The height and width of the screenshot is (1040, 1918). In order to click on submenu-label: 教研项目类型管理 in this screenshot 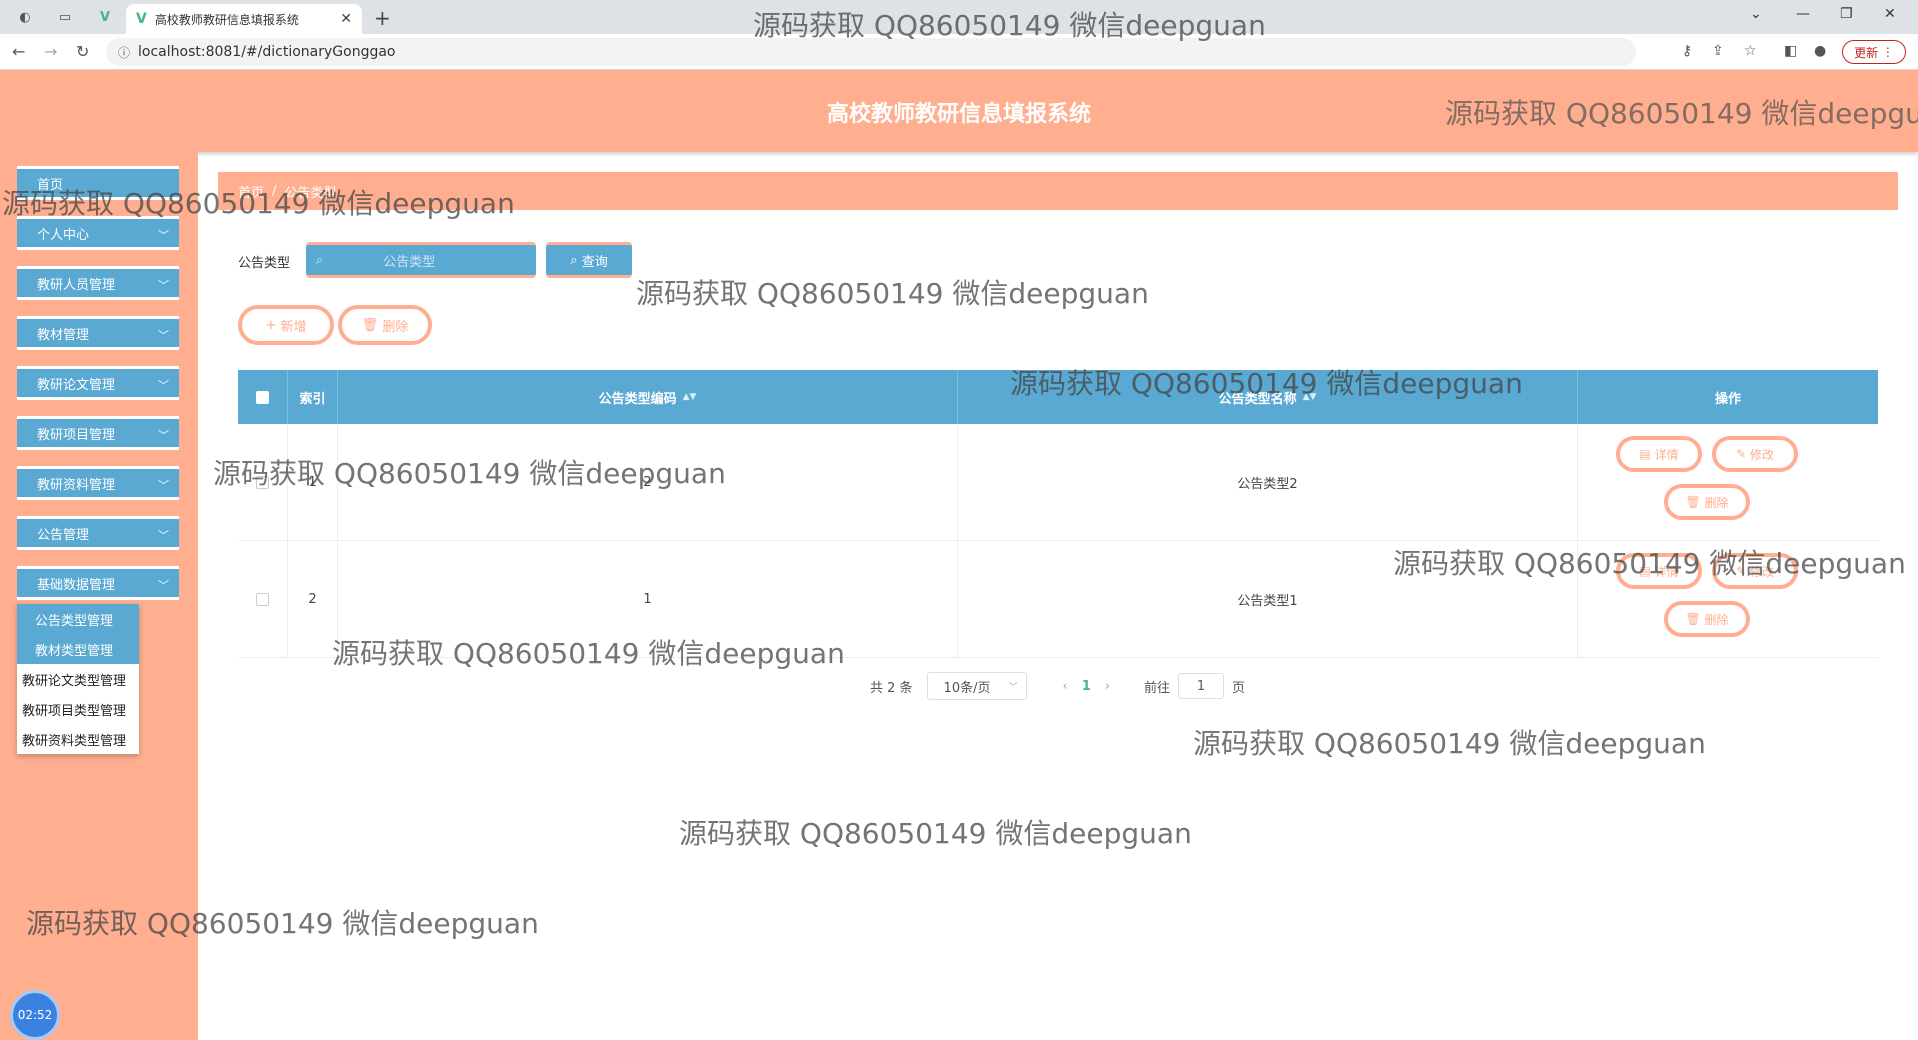, I will do `click(74, 711)`.